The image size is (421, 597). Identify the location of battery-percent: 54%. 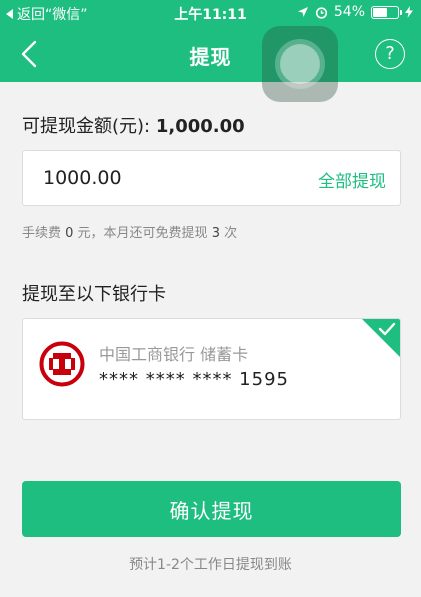
(349, 12).